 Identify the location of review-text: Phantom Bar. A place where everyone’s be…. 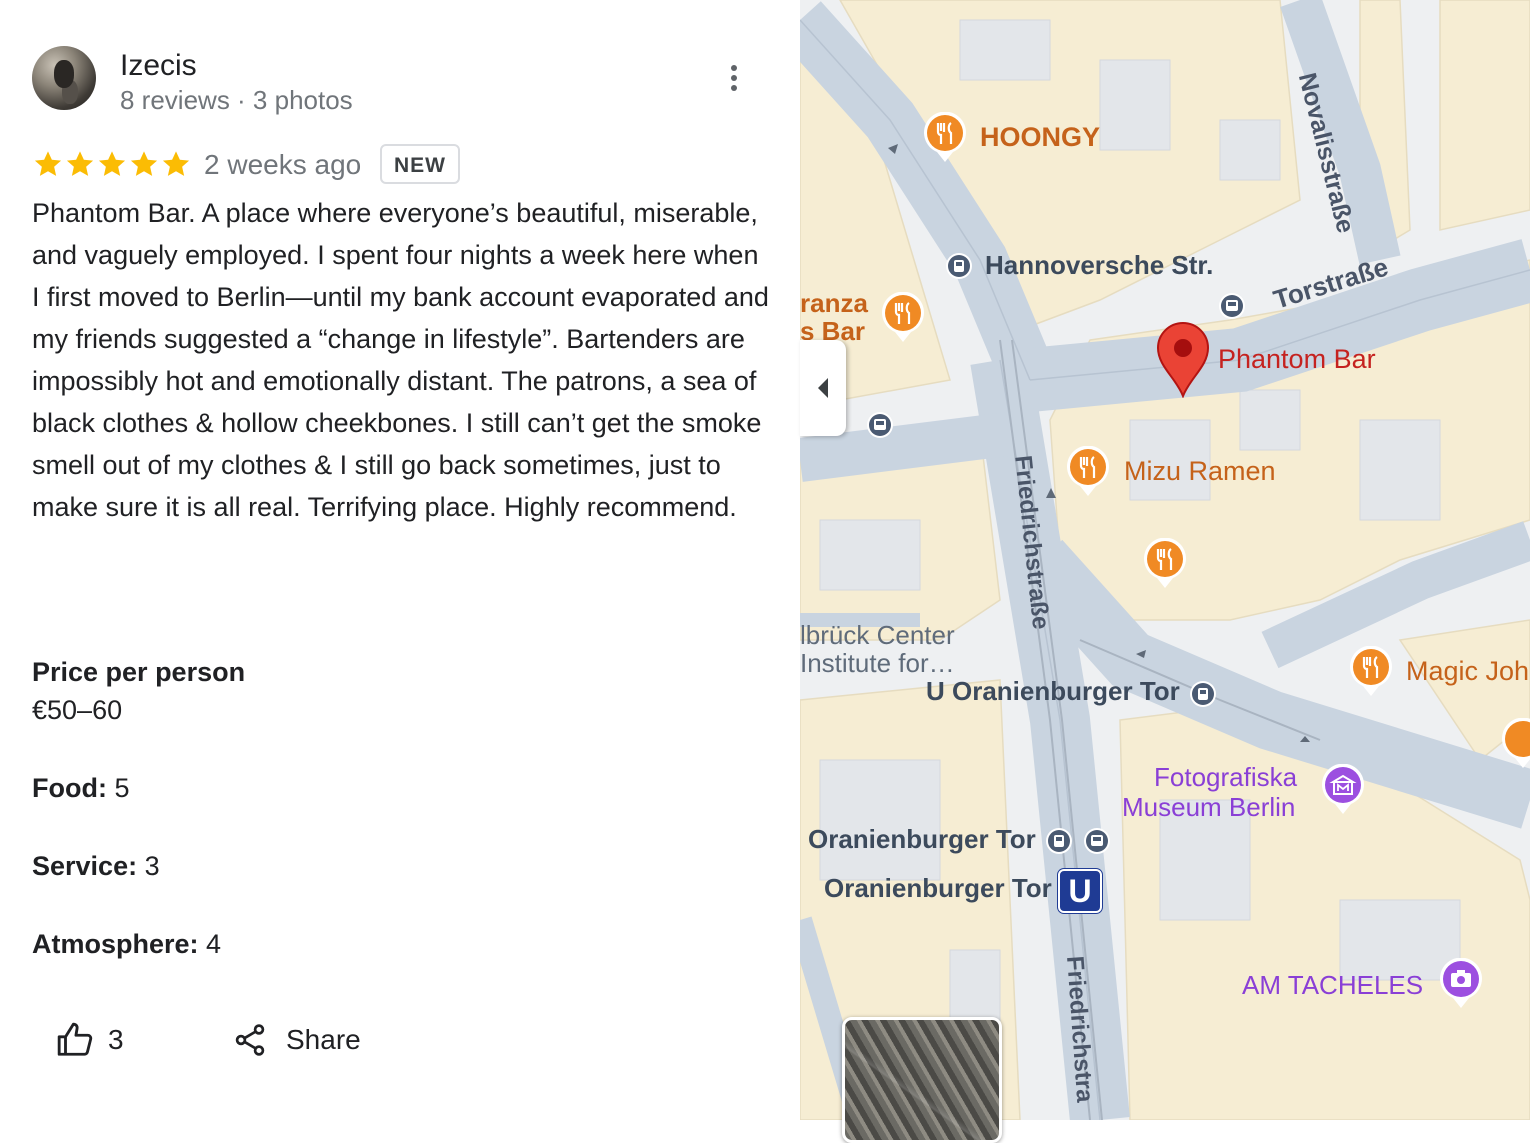
(400, 360).